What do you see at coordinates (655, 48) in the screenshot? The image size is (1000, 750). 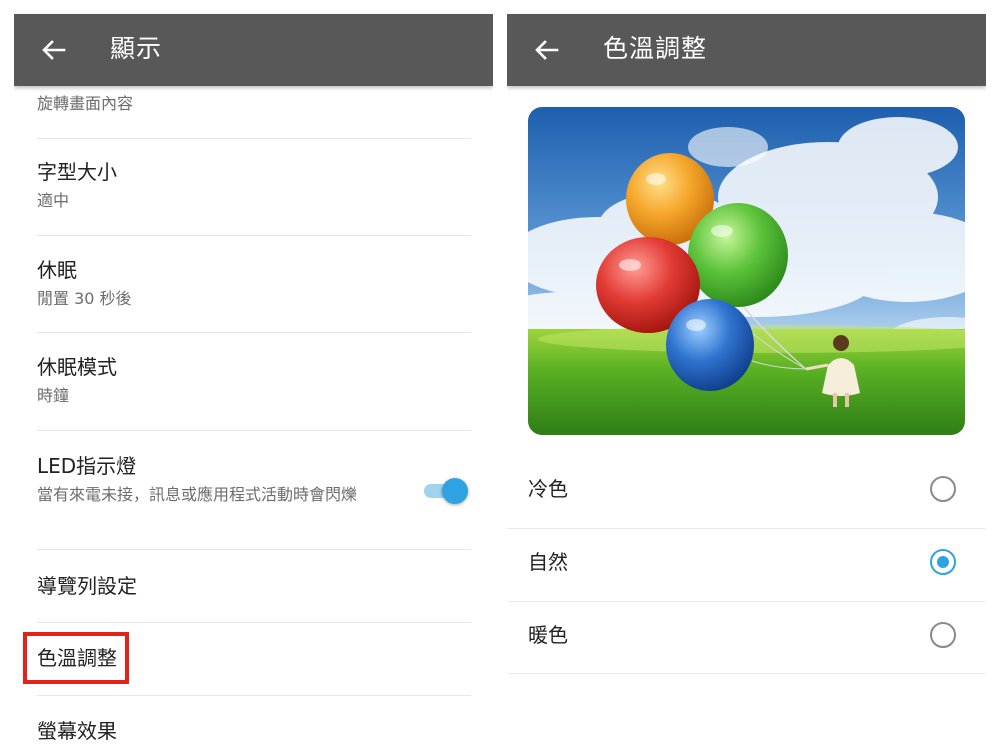 I see `page-title: 色溫調整` at bounding box center [655, 48].